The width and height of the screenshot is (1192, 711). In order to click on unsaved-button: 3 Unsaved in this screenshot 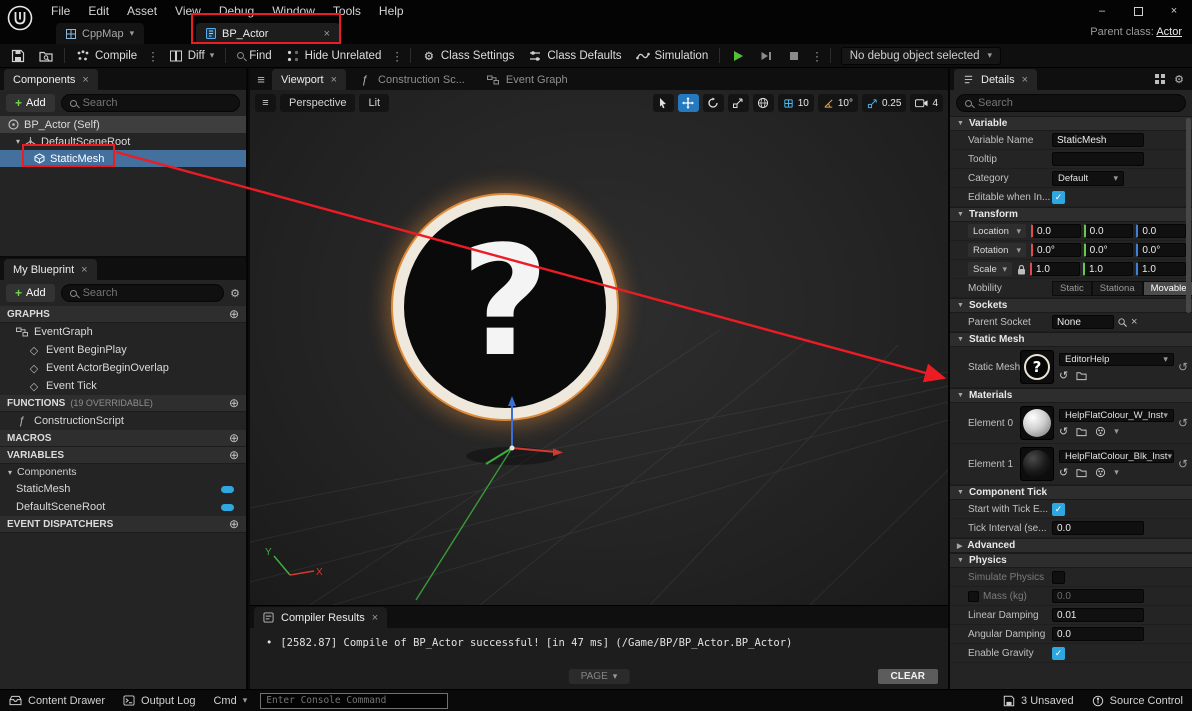, I will do `click(1038, 700)`.